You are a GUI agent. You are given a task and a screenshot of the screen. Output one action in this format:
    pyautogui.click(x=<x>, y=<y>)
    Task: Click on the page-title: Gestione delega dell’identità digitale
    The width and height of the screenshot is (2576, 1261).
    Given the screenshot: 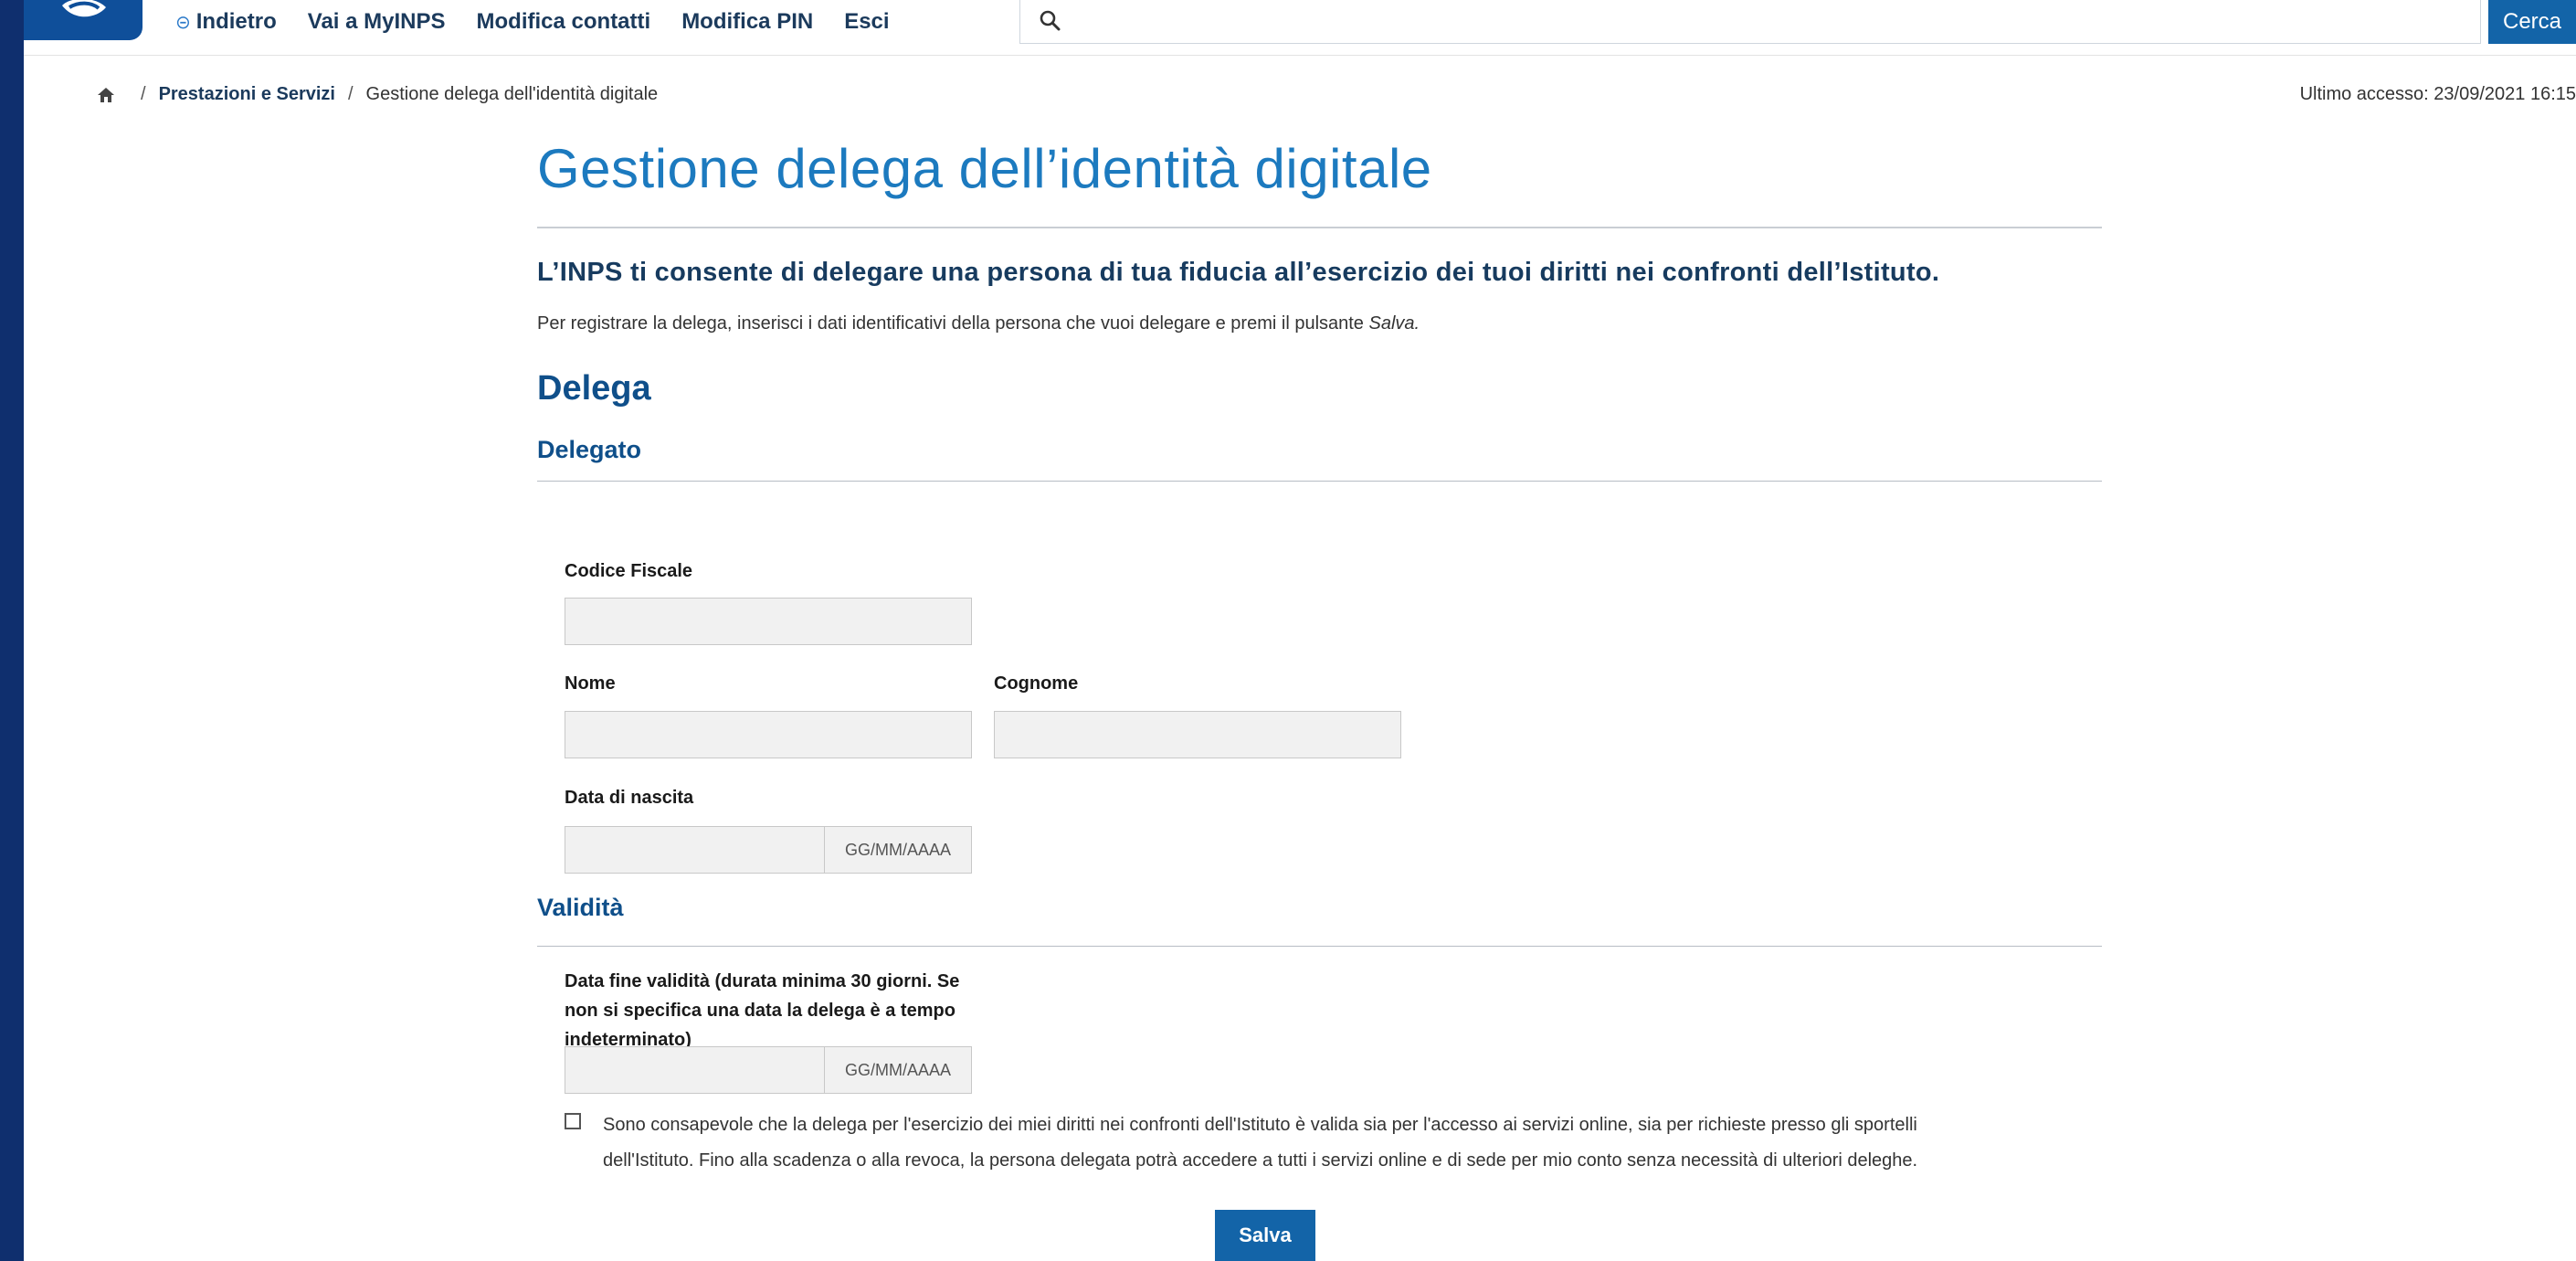 What is the action you would take?
    pyautogui.click(x=984, y=168)
    